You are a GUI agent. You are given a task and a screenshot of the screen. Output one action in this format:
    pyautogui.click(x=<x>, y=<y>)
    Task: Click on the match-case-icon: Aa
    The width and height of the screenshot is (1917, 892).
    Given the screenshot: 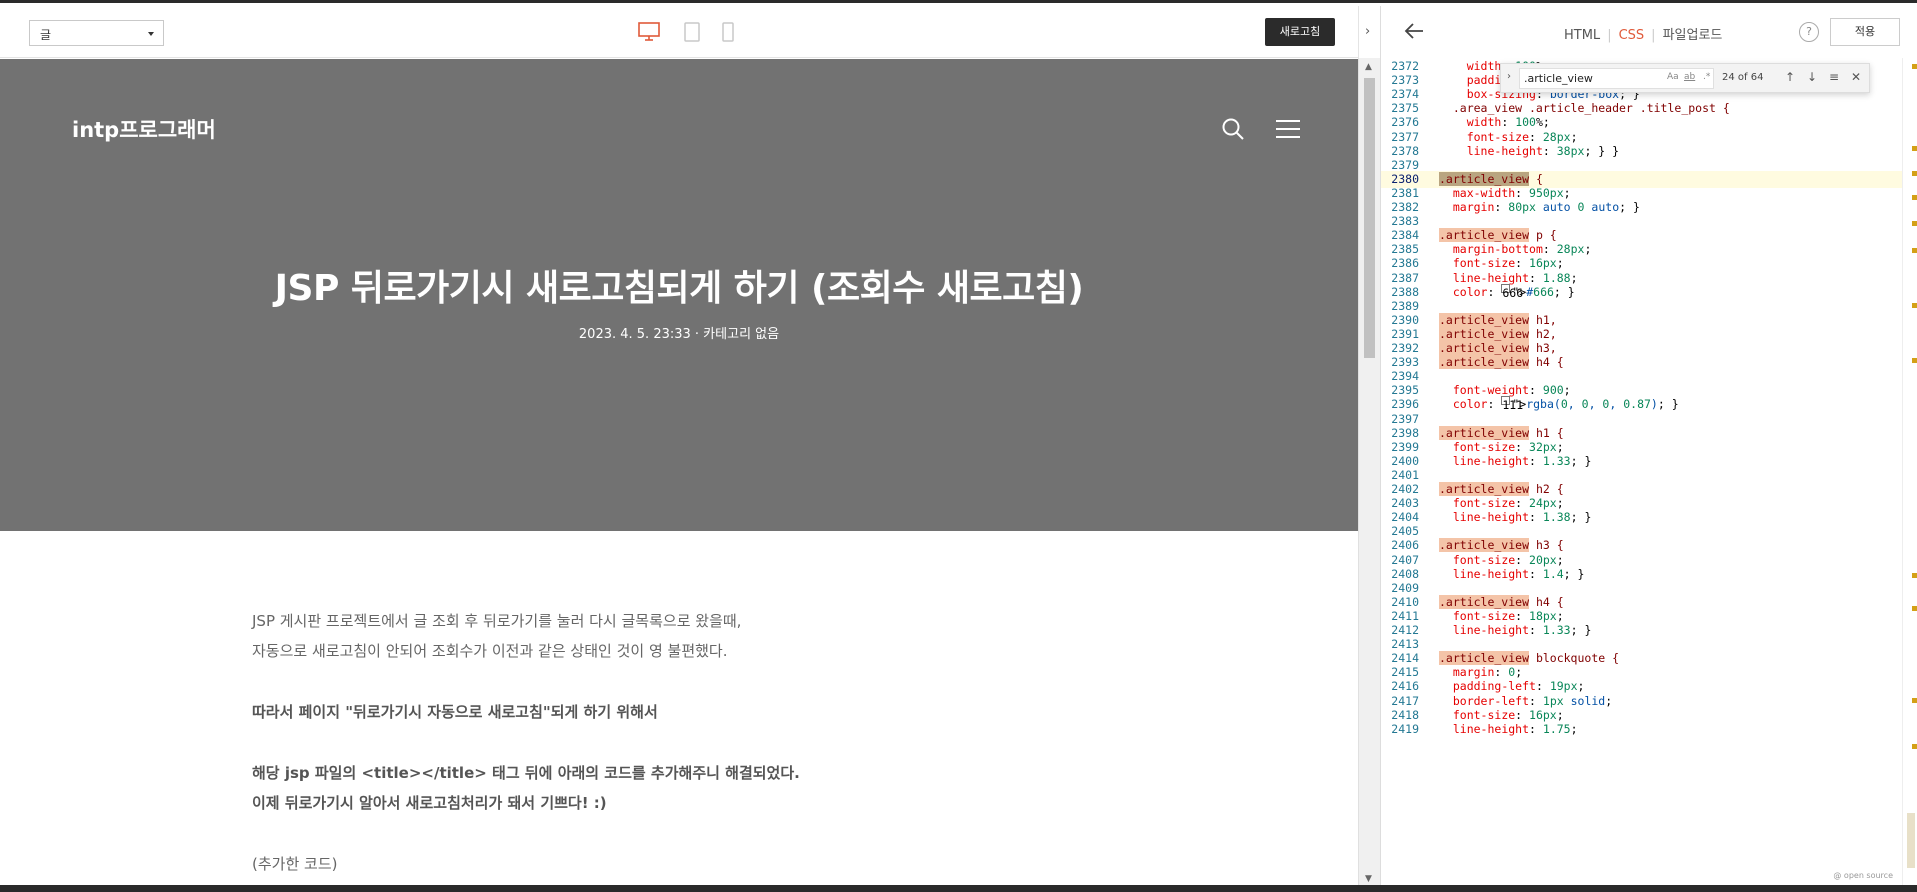 What is the action you would take?
    pyautogui.click(x=1673, y=77)
    